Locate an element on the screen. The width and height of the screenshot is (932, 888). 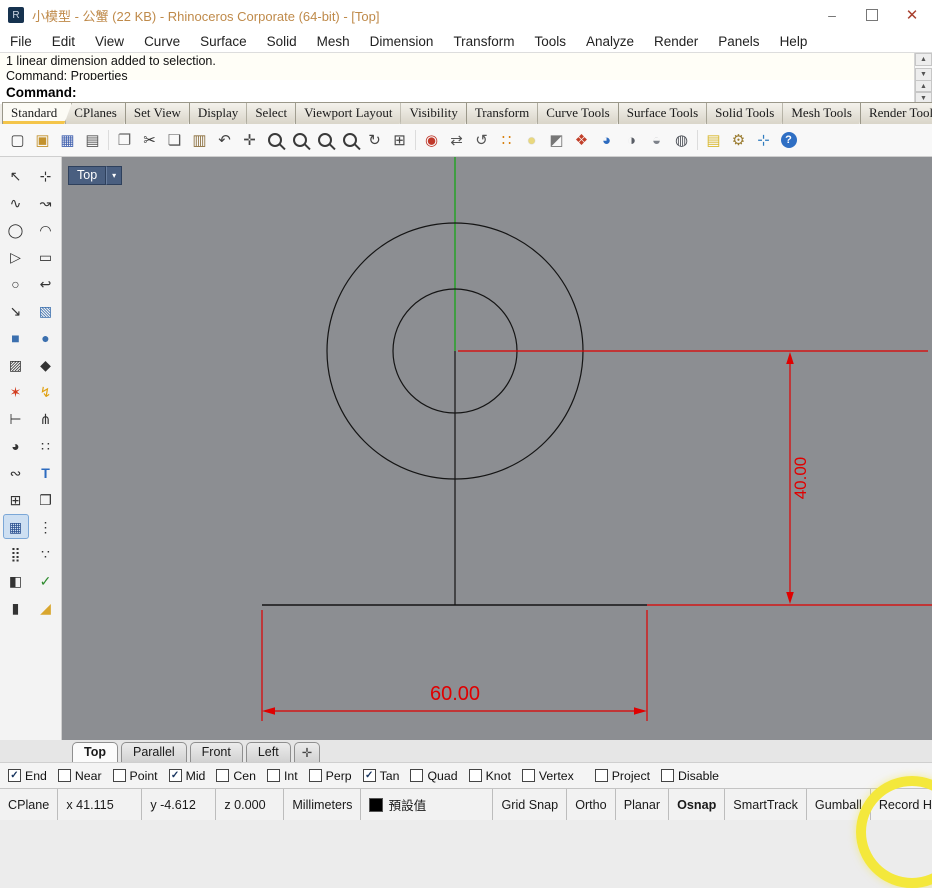
menu-curve: Curve is located at coordinates (162, 41).